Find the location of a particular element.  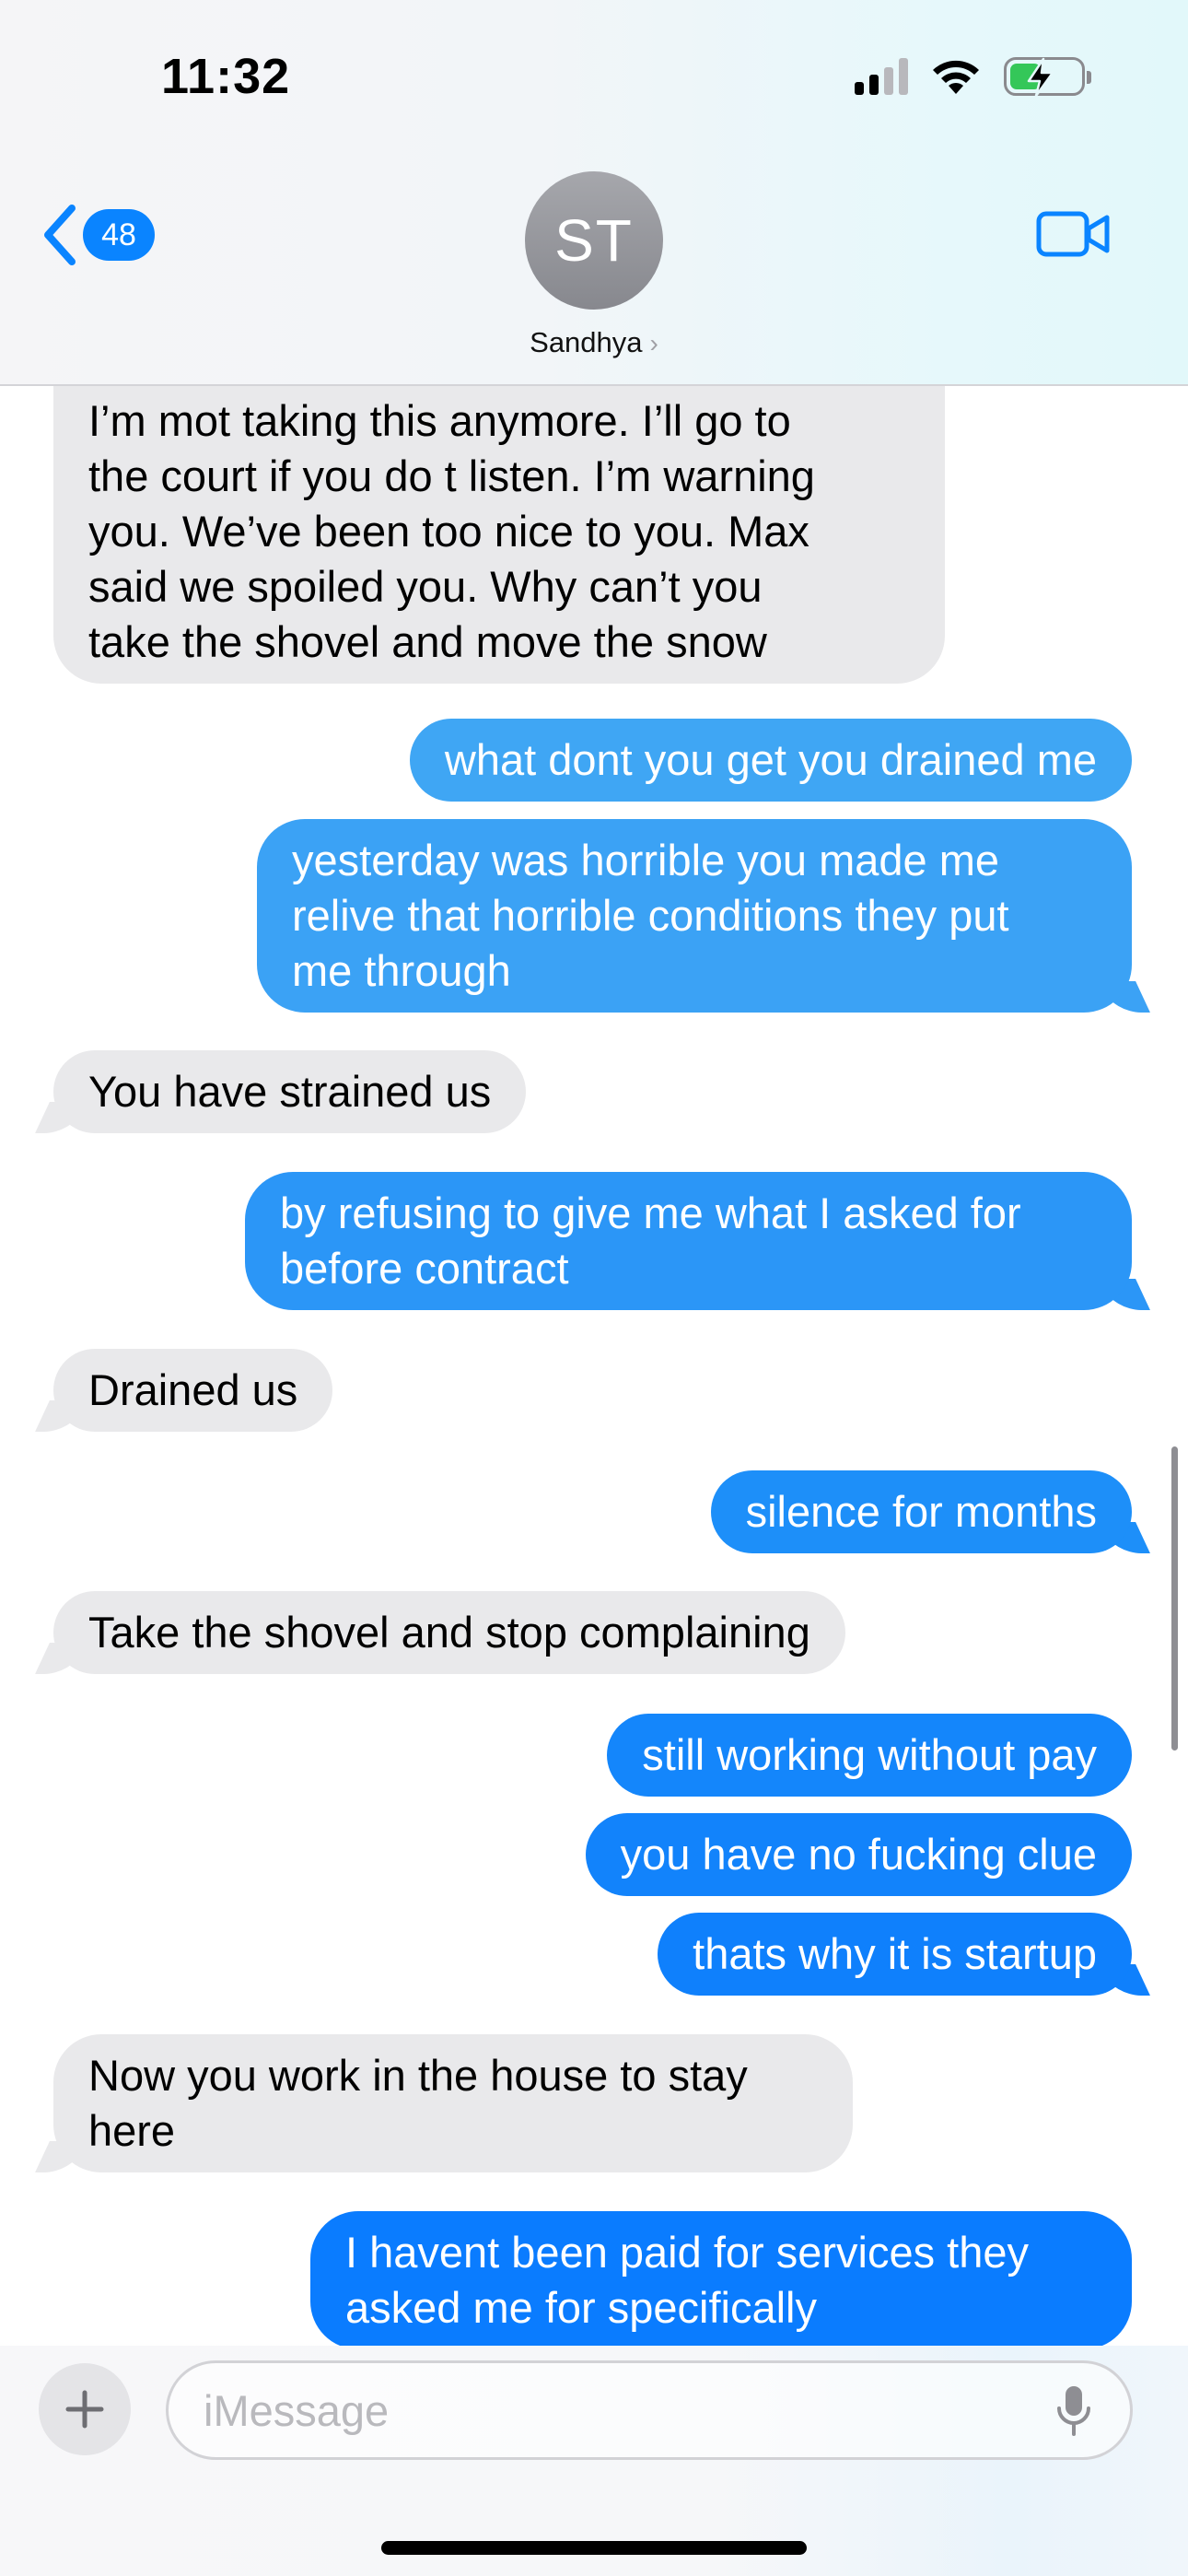

message-bubble-sent: silence for months is located at coordinates (921, 1511).